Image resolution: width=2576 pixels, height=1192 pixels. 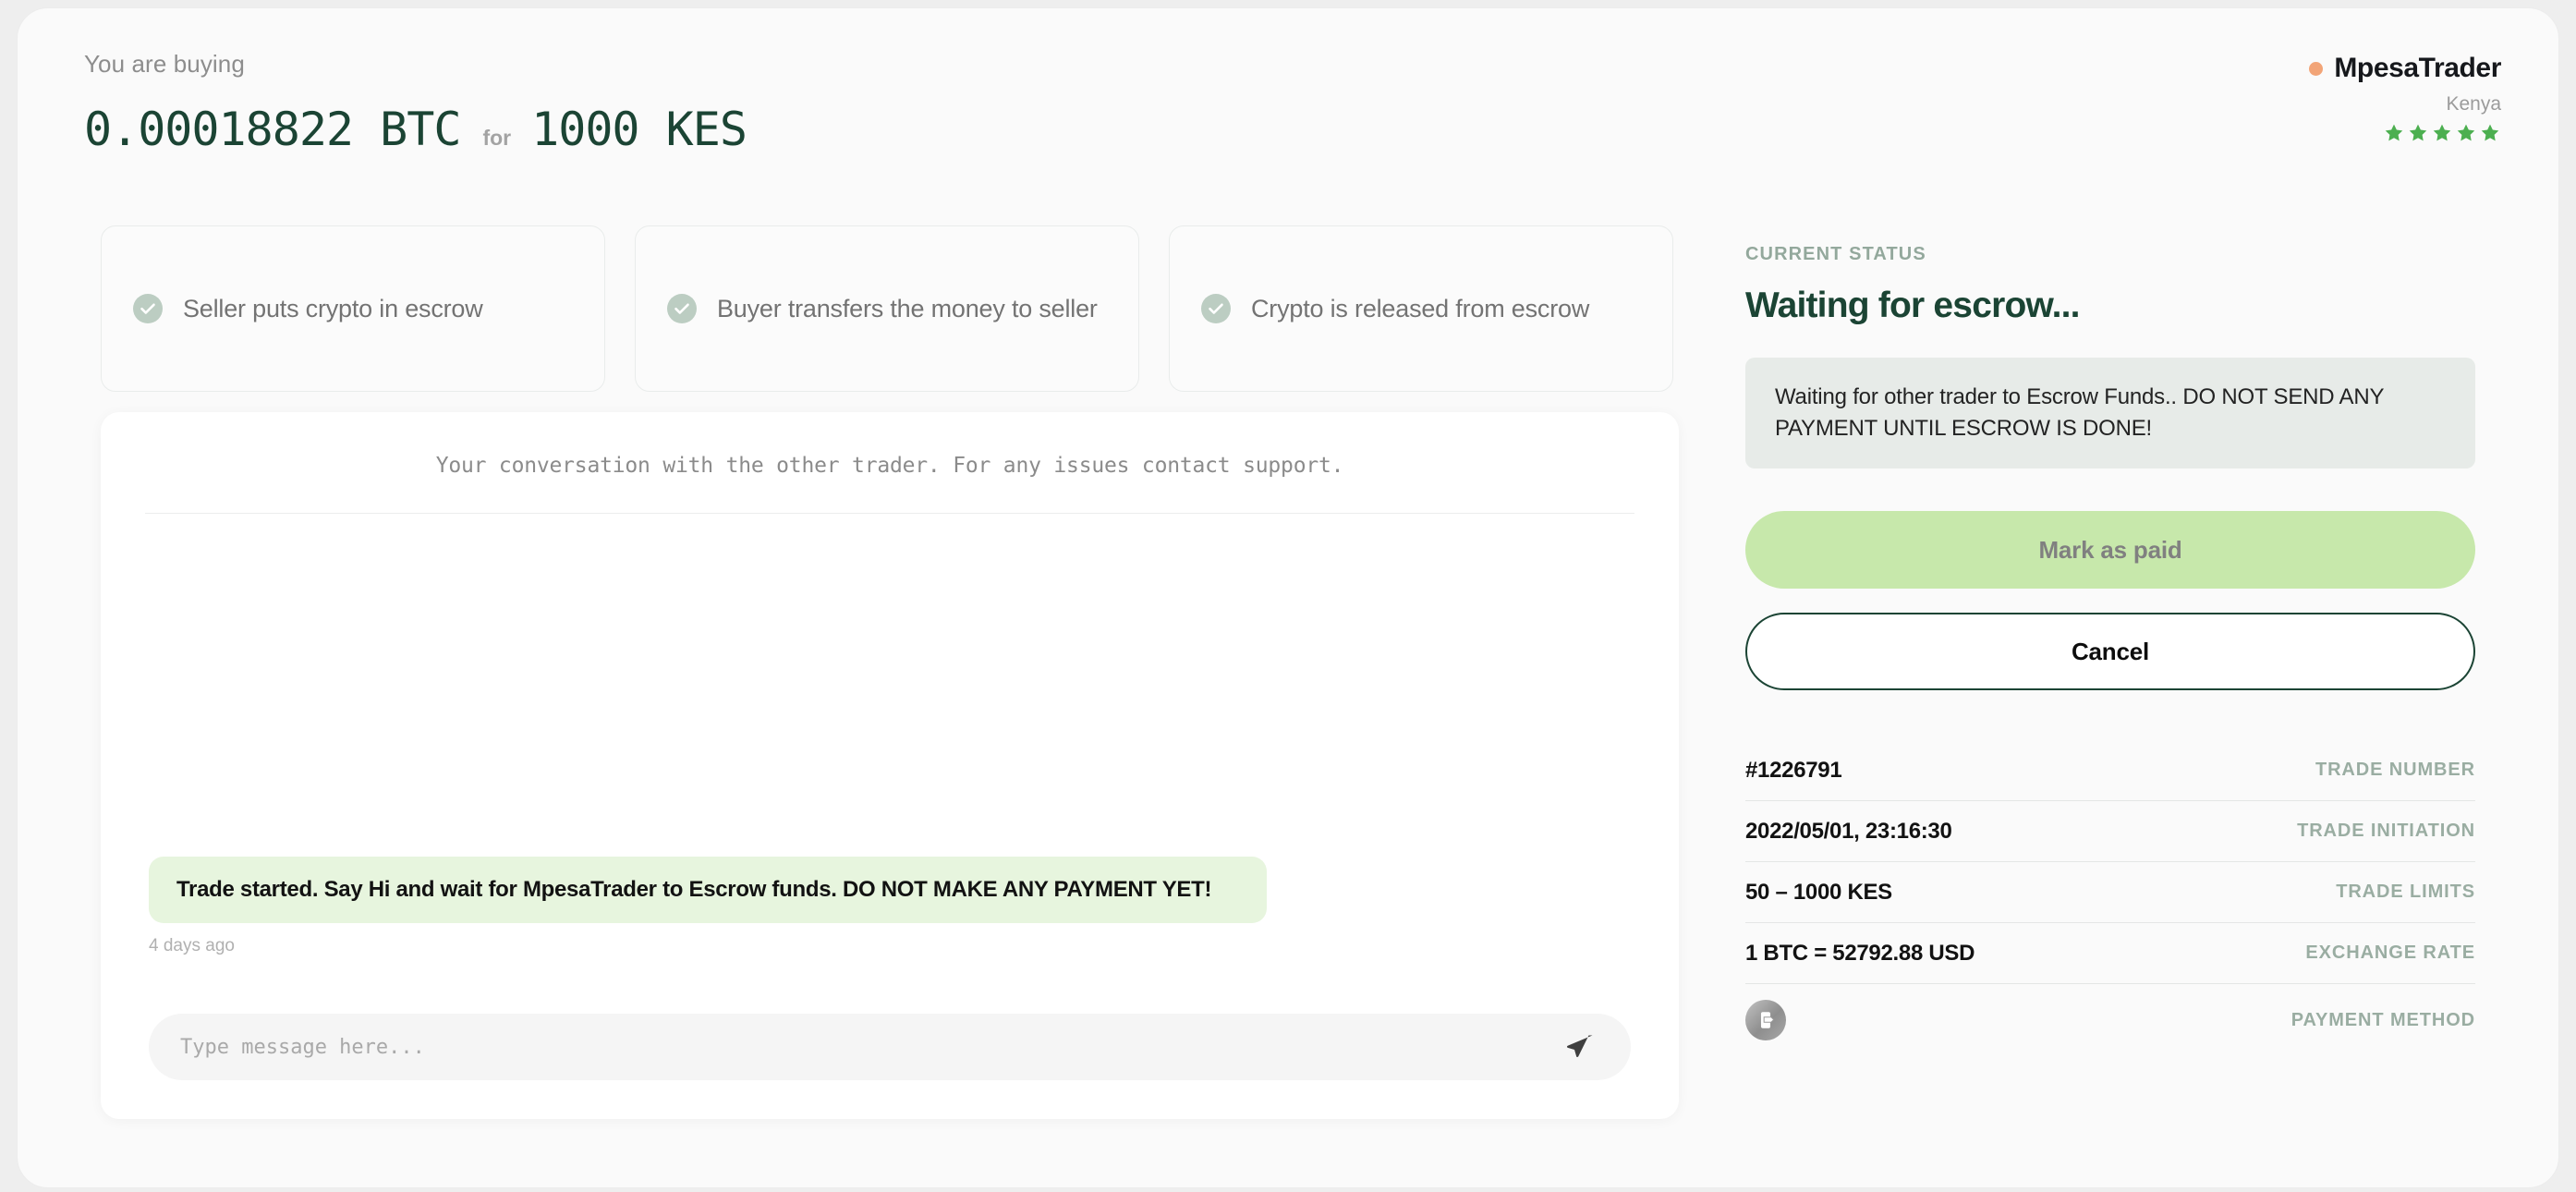 I want to click on send-message-button, so click(x=1580, y=1047).